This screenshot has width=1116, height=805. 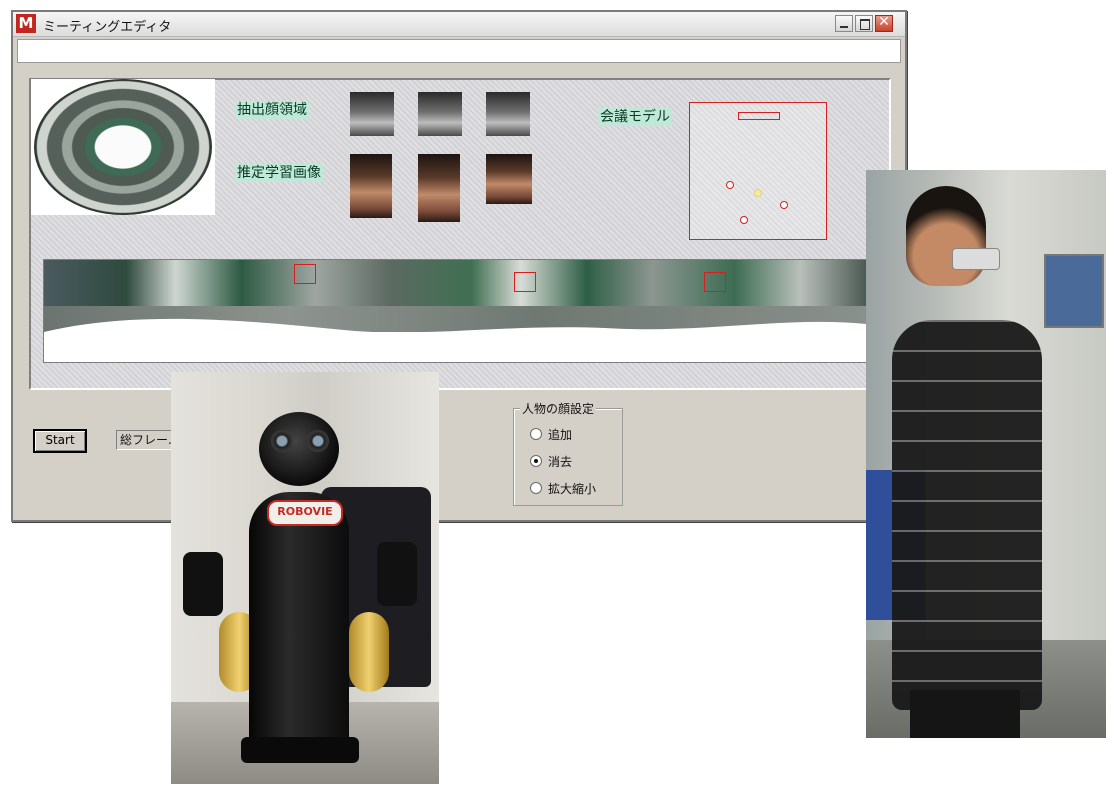 I want to click on label-meeting-model: 会議モデル, so click(x=635, y=117).